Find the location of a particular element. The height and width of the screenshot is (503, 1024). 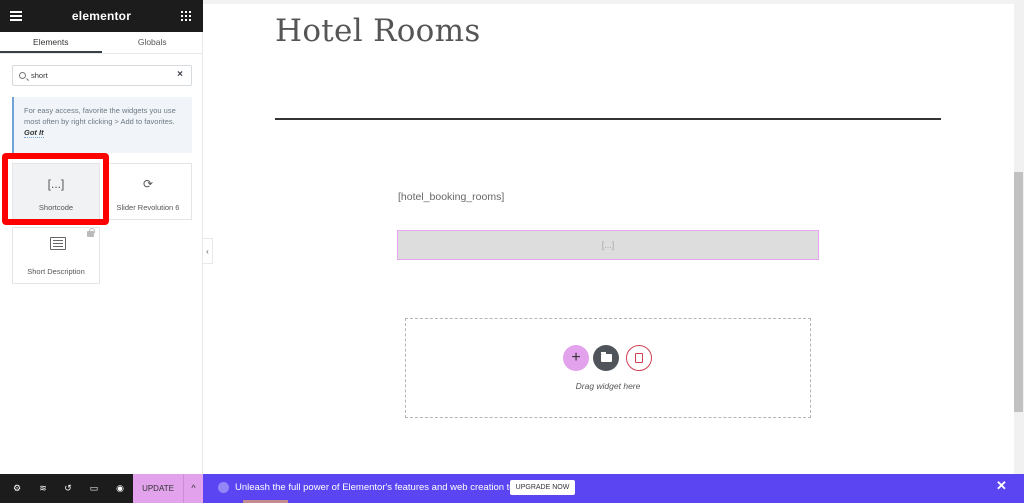

info-icon is located at coordinates (223, 487).